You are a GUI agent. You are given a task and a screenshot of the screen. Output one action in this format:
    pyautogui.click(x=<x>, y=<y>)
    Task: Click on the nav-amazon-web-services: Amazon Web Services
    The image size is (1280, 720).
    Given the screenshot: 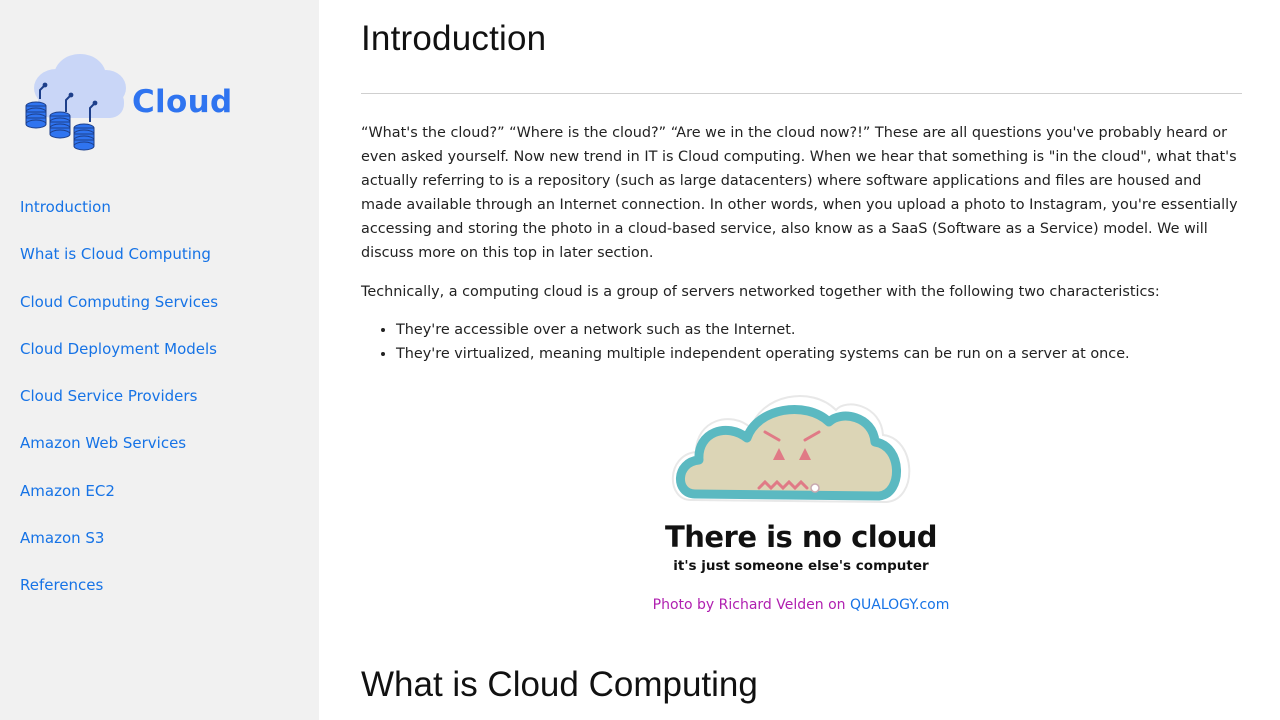 What is the action you would take?
    pyautogui.click(x=103, y=443)
    